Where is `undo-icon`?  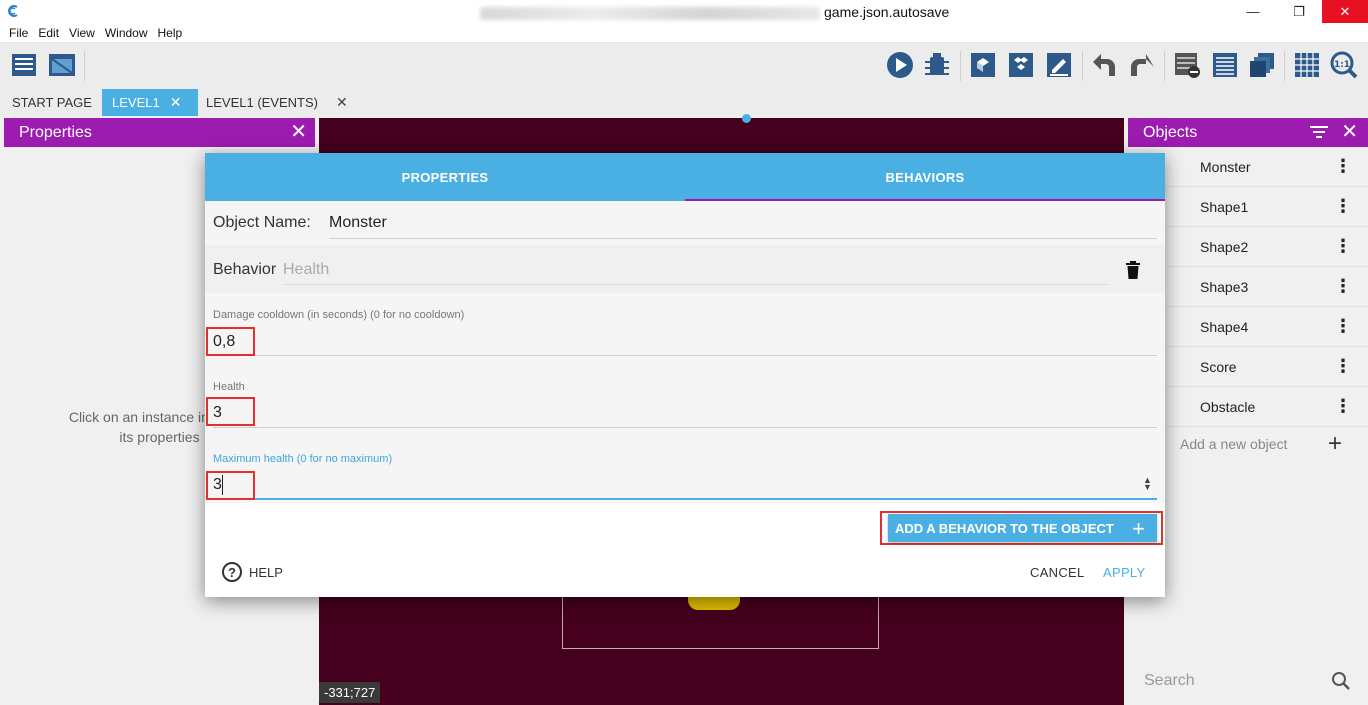 undo-icon is located at coordinates (1104, 65).